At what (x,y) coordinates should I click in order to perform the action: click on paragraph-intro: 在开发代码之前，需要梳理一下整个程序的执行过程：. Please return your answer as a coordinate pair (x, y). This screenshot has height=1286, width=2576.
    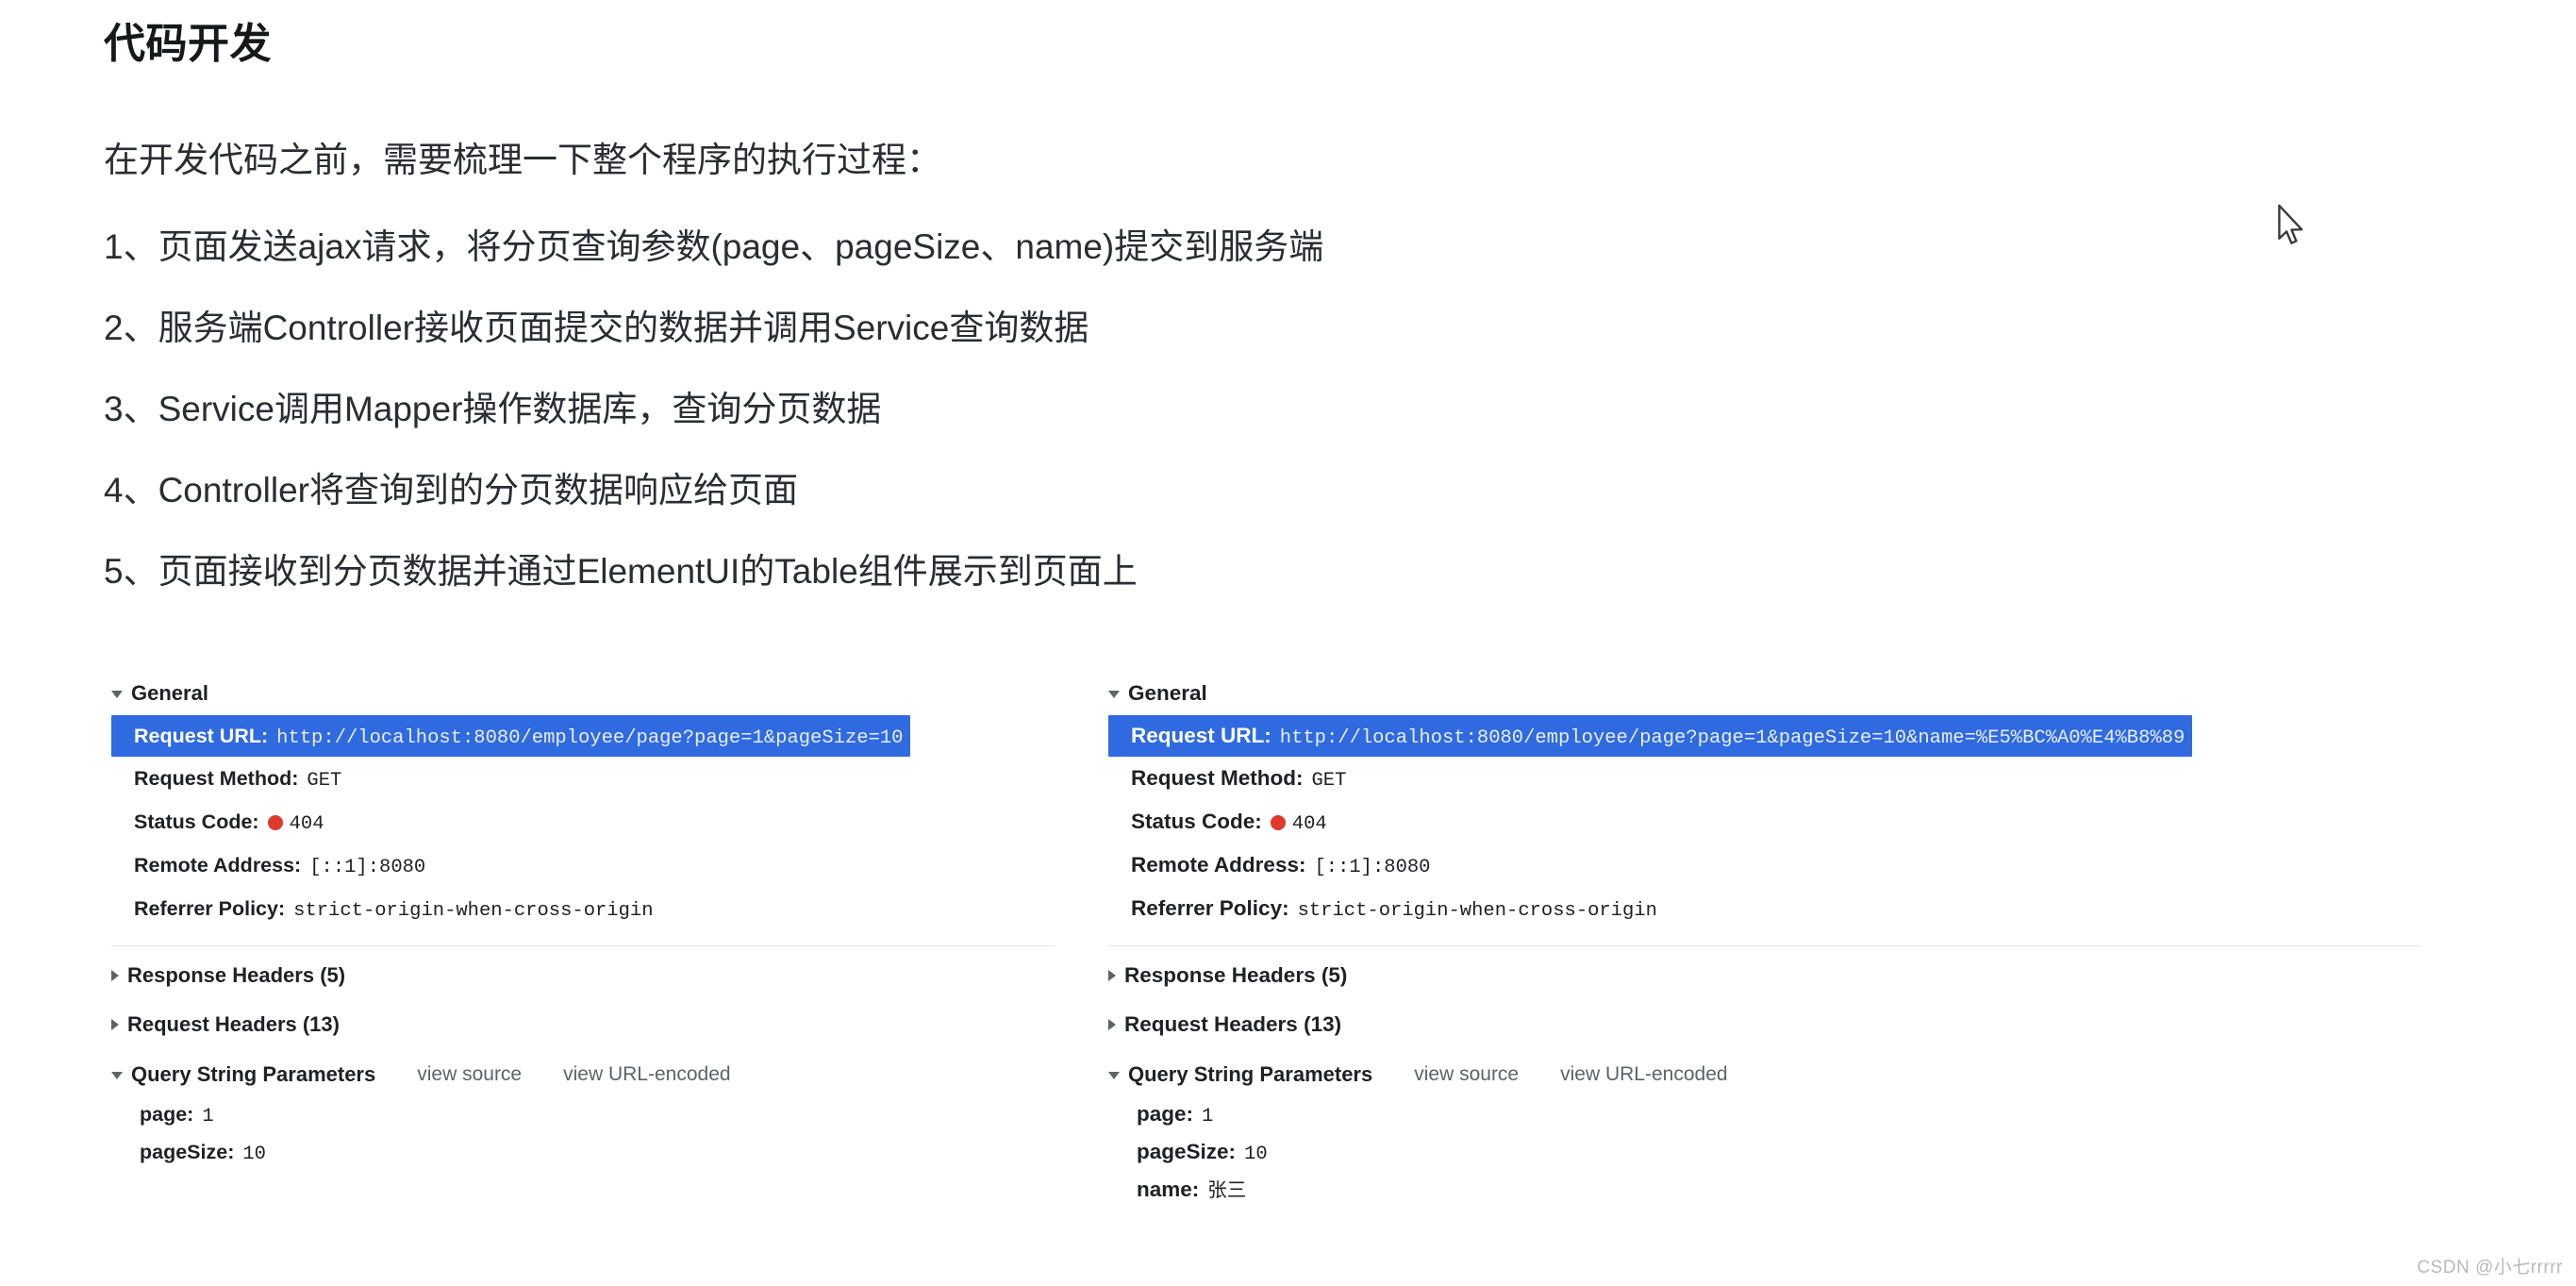
    Looking at the image, I should click on (522, 160).